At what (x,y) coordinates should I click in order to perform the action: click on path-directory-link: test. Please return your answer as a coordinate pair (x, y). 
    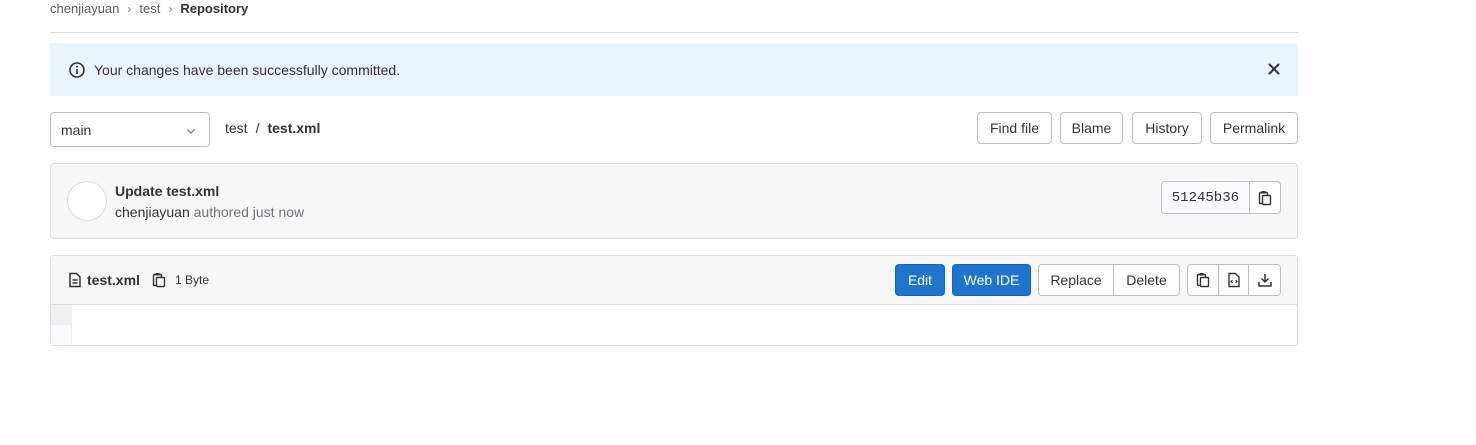
    Looking at the image, I should click on (236, 128).